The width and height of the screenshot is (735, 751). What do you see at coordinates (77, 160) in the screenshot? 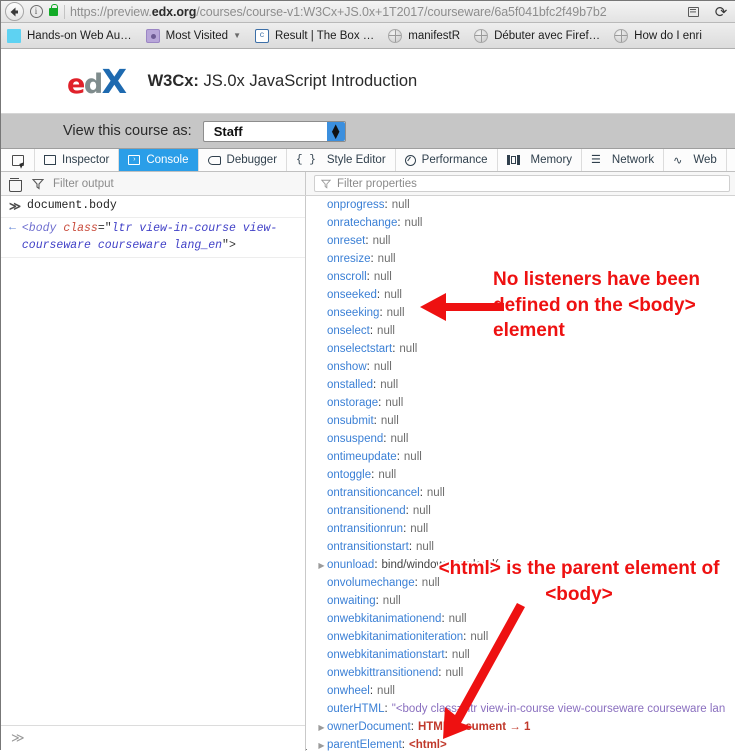
I see `tab-inspector: Inspector` at bounding box center [77, 160].